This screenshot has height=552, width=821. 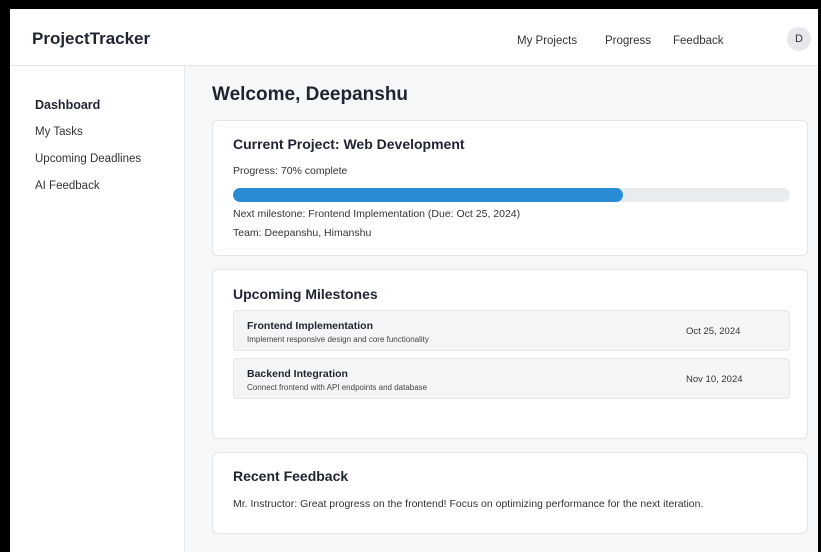 What do you see at coordinates (713, 331) in the screenshot?
I see `milestone-date: Oct 25, 2024` at bounding box center [713, 331].